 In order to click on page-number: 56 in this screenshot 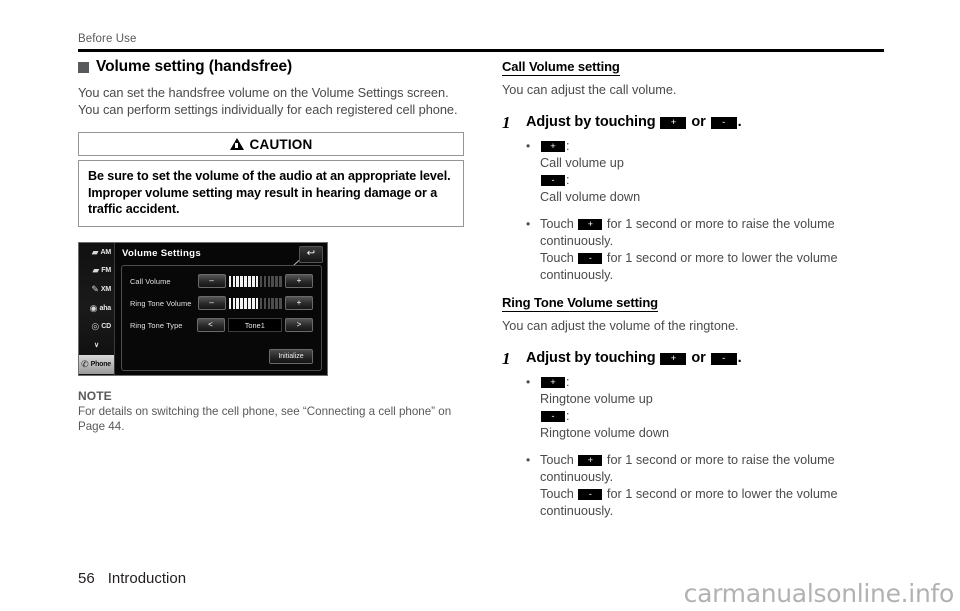, I will do `click(86, 578)`.